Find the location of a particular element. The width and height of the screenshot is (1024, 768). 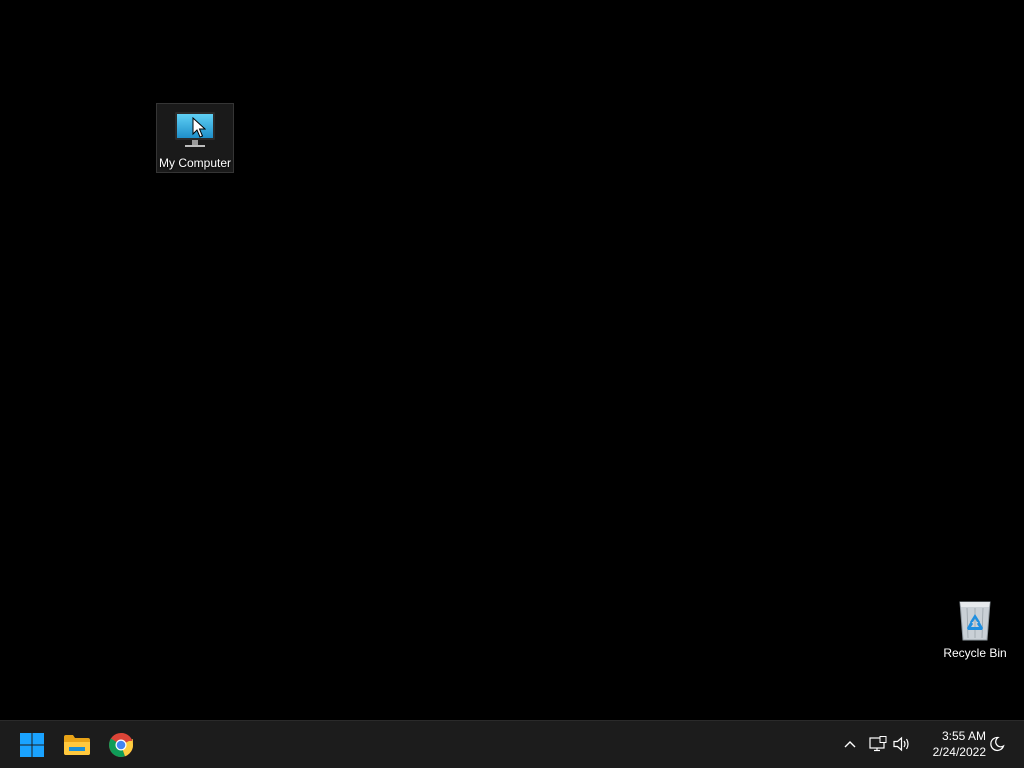

chevron-up-icon is located at coordinates (850, 744).